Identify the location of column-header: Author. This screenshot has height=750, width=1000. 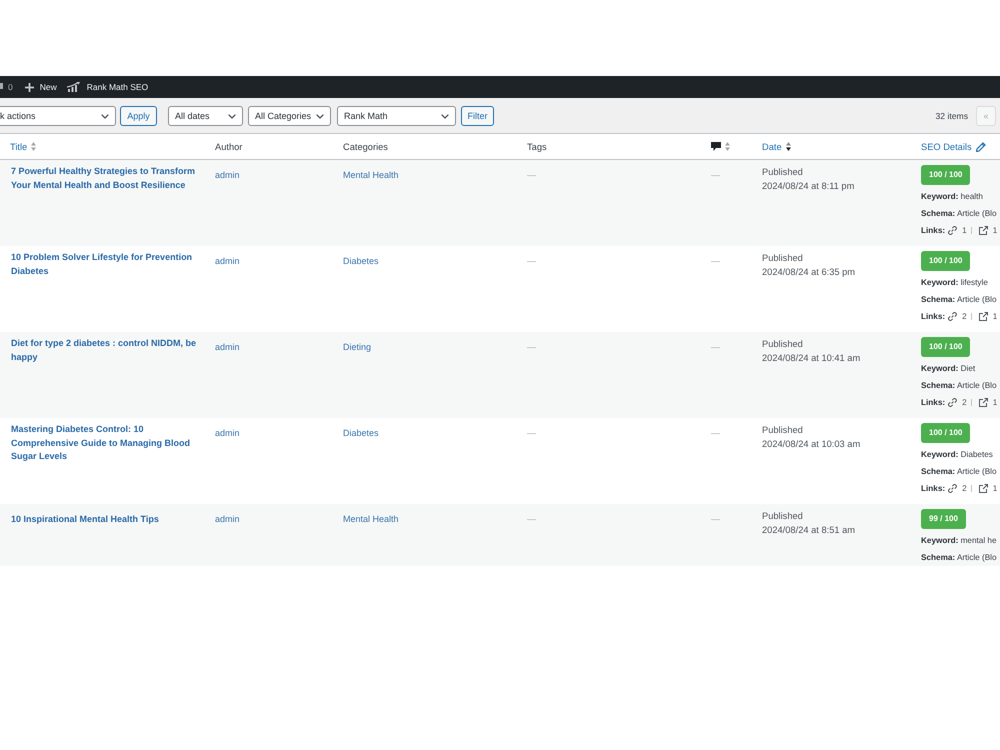
(228, 147).